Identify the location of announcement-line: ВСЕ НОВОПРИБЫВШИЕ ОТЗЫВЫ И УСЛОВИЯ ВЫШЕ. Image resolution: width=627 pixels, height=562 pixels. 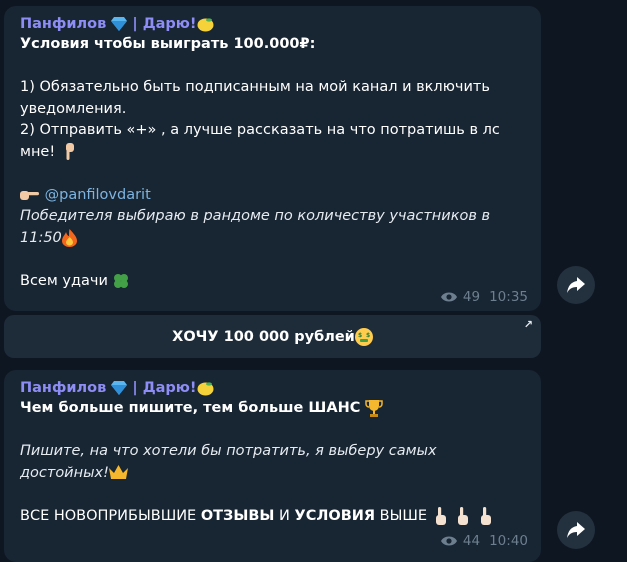
(273, 517).